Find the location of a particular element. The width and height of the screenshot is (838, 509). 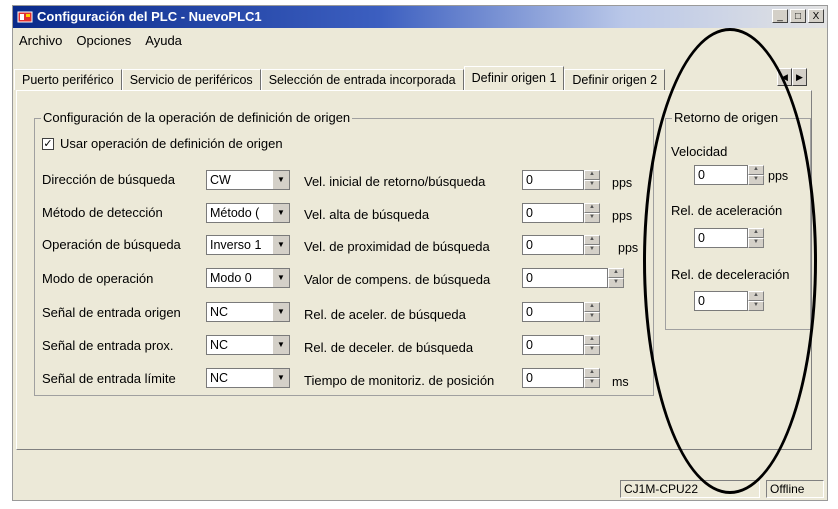

detection-method-select: Método ( ▼ is located at coordinates (248, 213).